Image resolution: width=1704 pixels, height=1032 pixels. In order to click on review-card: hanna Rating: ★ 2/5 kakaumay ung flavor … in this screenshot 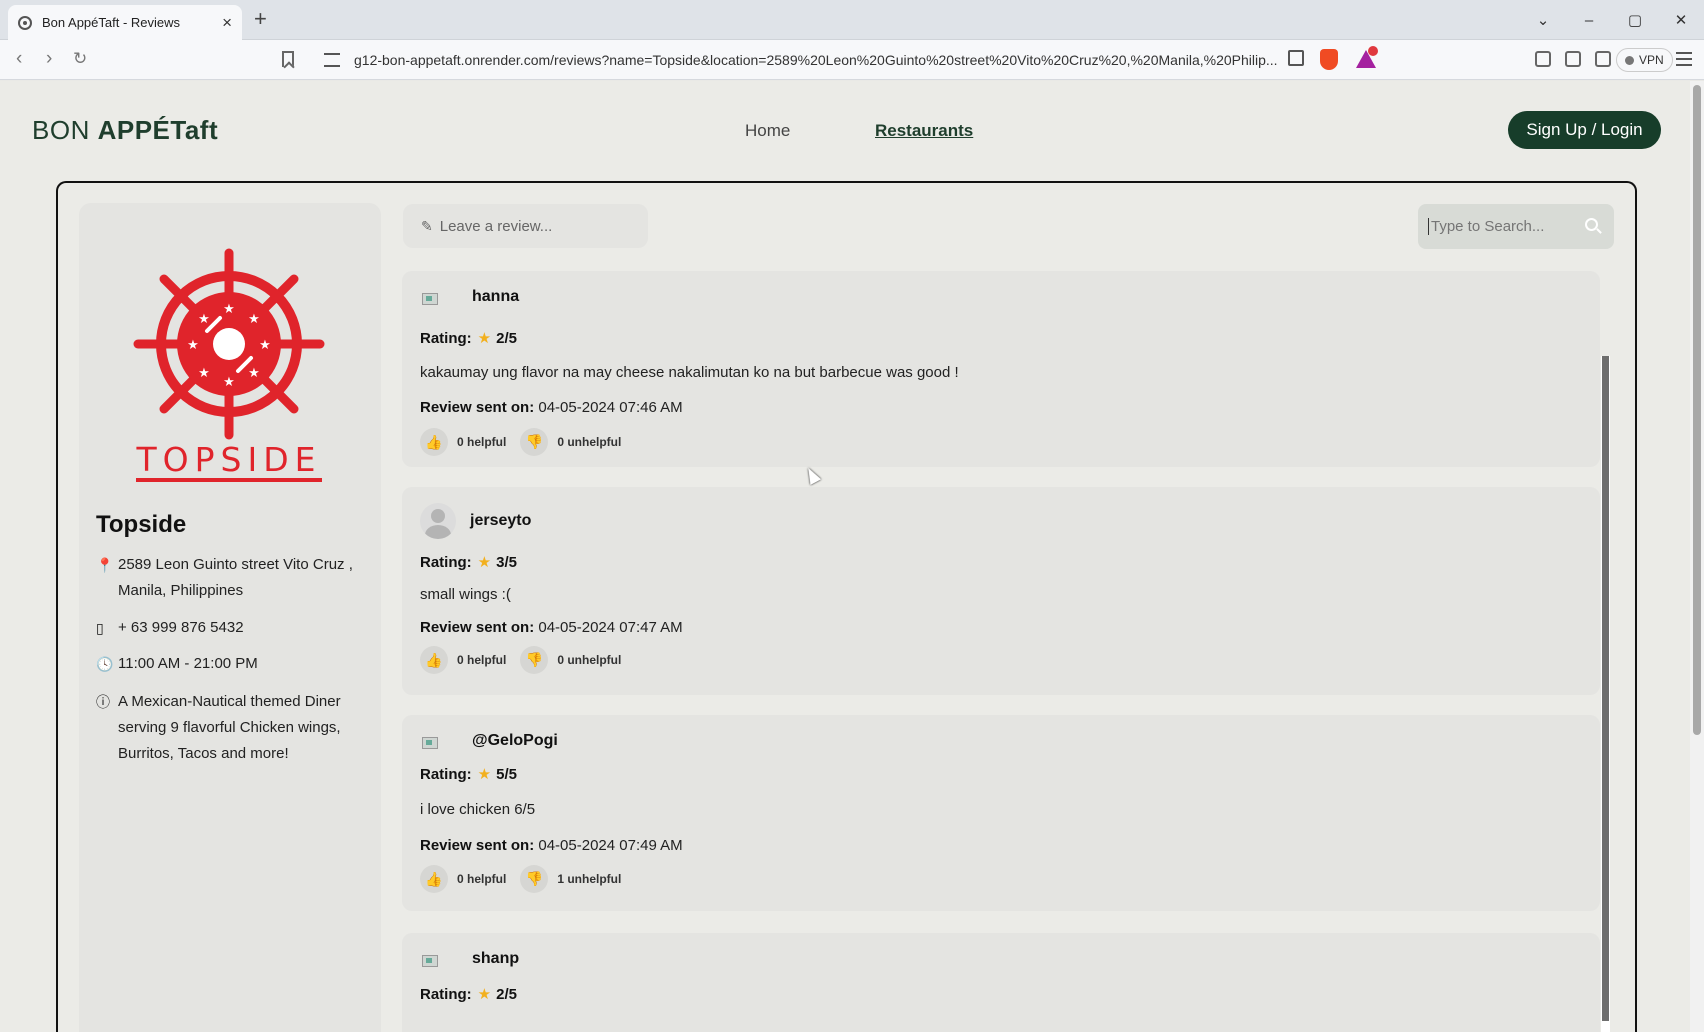, I will do `click(1001, 369)`.